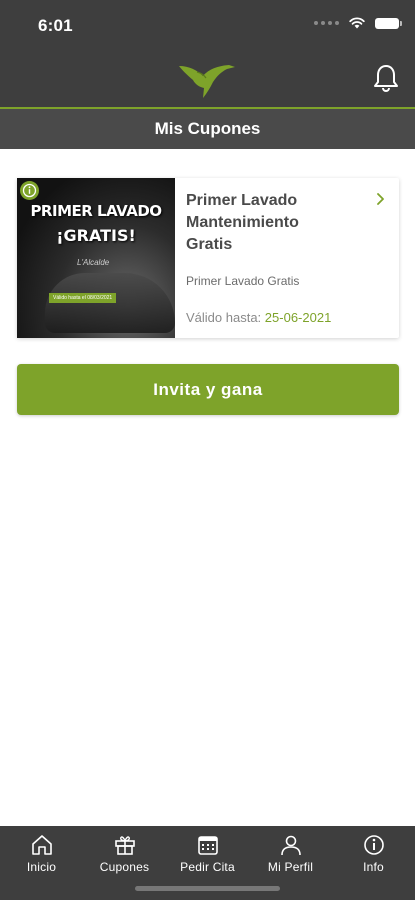 This screenshot has width=415, height=900. I want to click on user-icon, so click(290, 845).